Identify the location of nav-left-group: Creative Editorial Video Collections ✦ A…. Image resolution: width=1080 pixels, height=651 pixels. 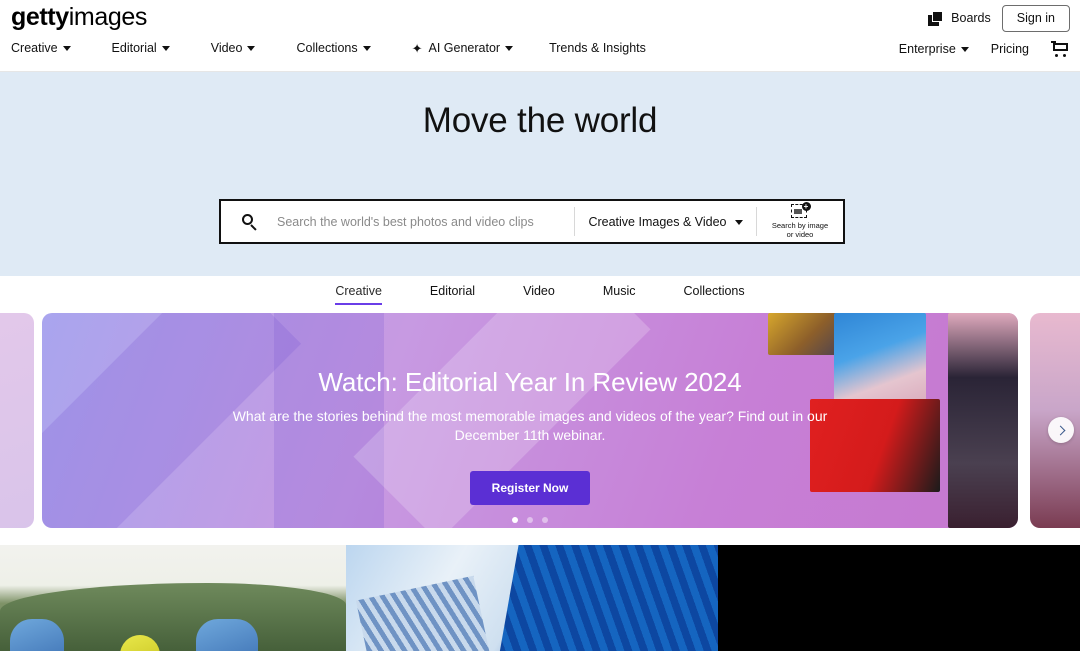
(323, 48).